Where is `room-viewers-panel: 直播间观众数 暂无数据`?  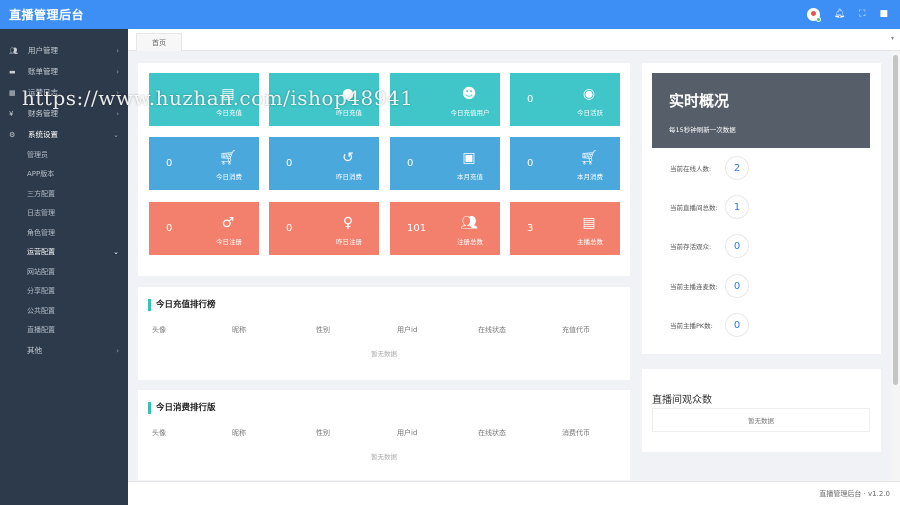
room-viewers-panel: 直播间观众数 暂无数据 is located at coordinates (761, 410).